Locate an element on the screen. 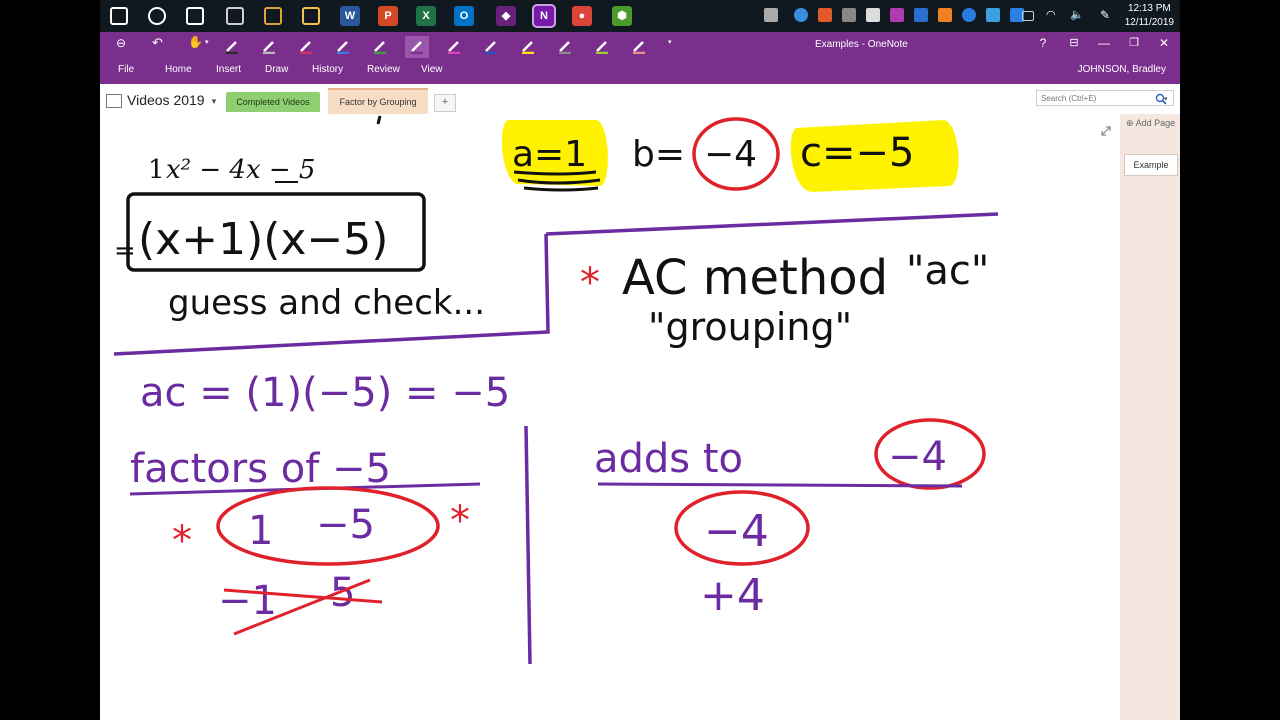 The width and height of the screenshot is (1280, 720). ribbon-display-icon: ⊟ is located at coordinates (1074, 42).